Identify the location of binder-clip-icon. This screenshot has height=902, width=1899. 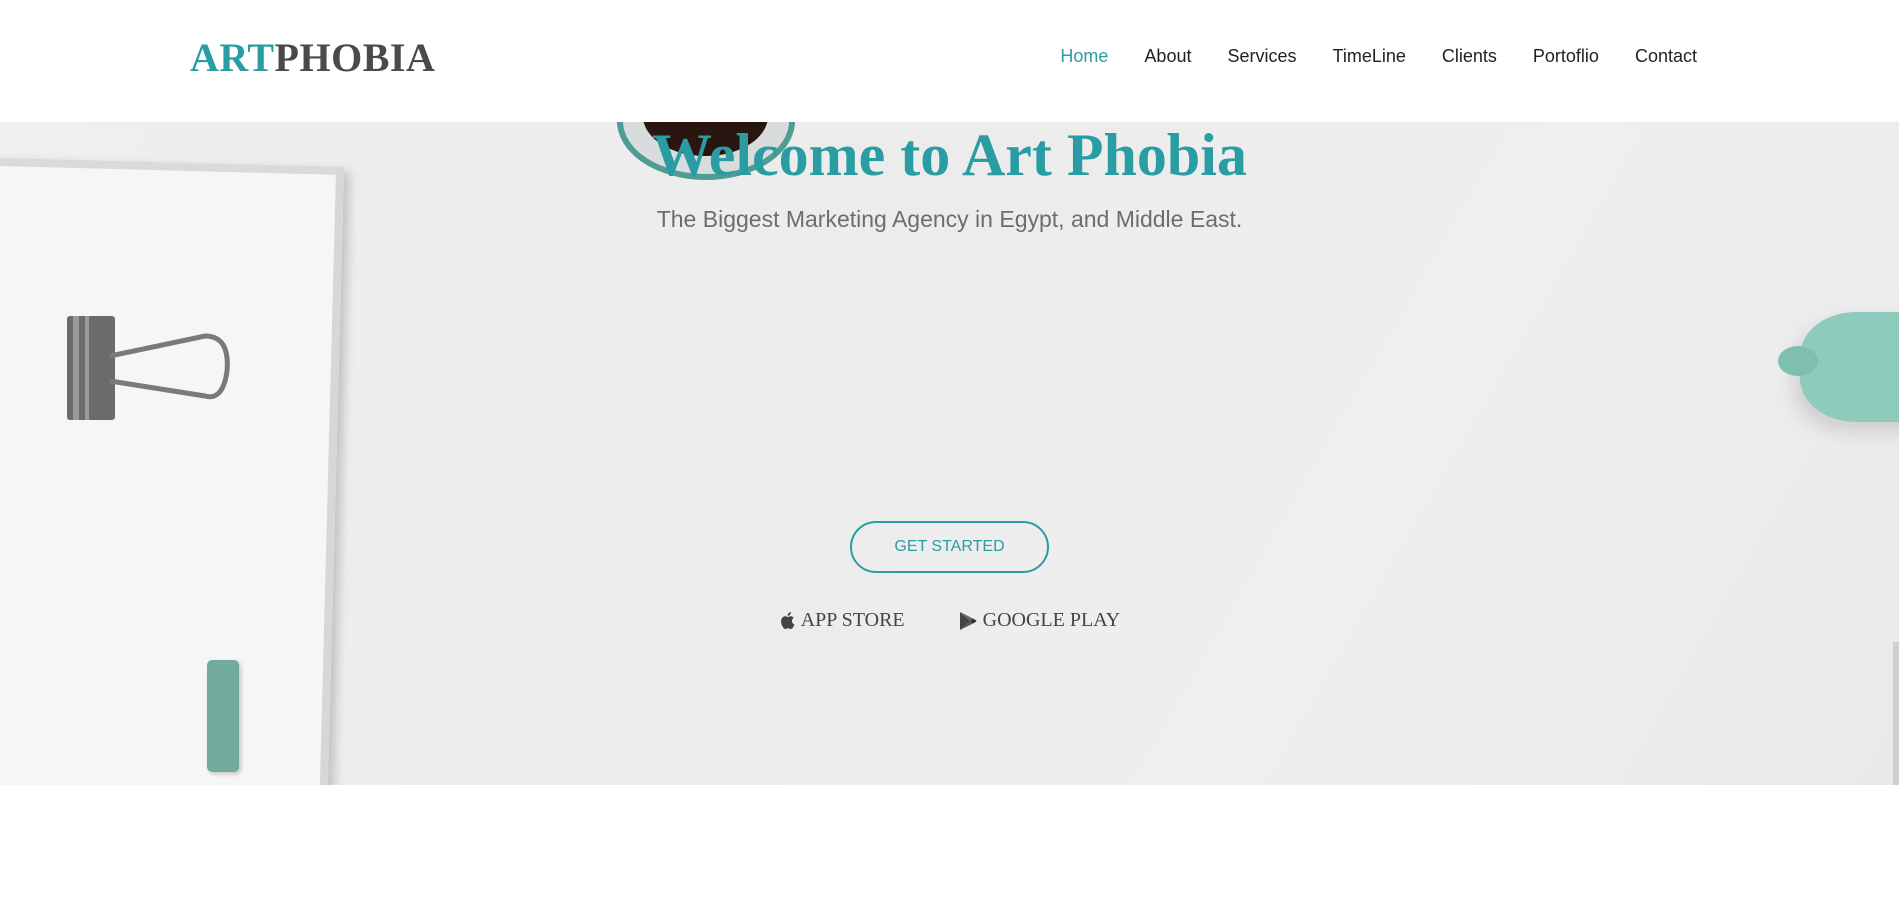
(148, 368).